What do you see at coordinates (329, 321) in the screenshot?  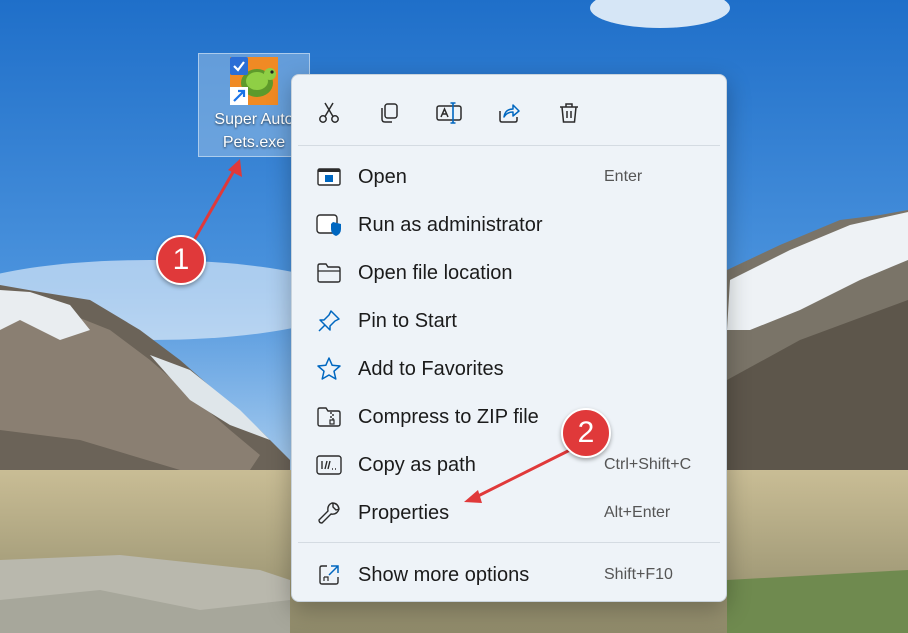 I see `pin-icon` at bounding box center [329, 321].